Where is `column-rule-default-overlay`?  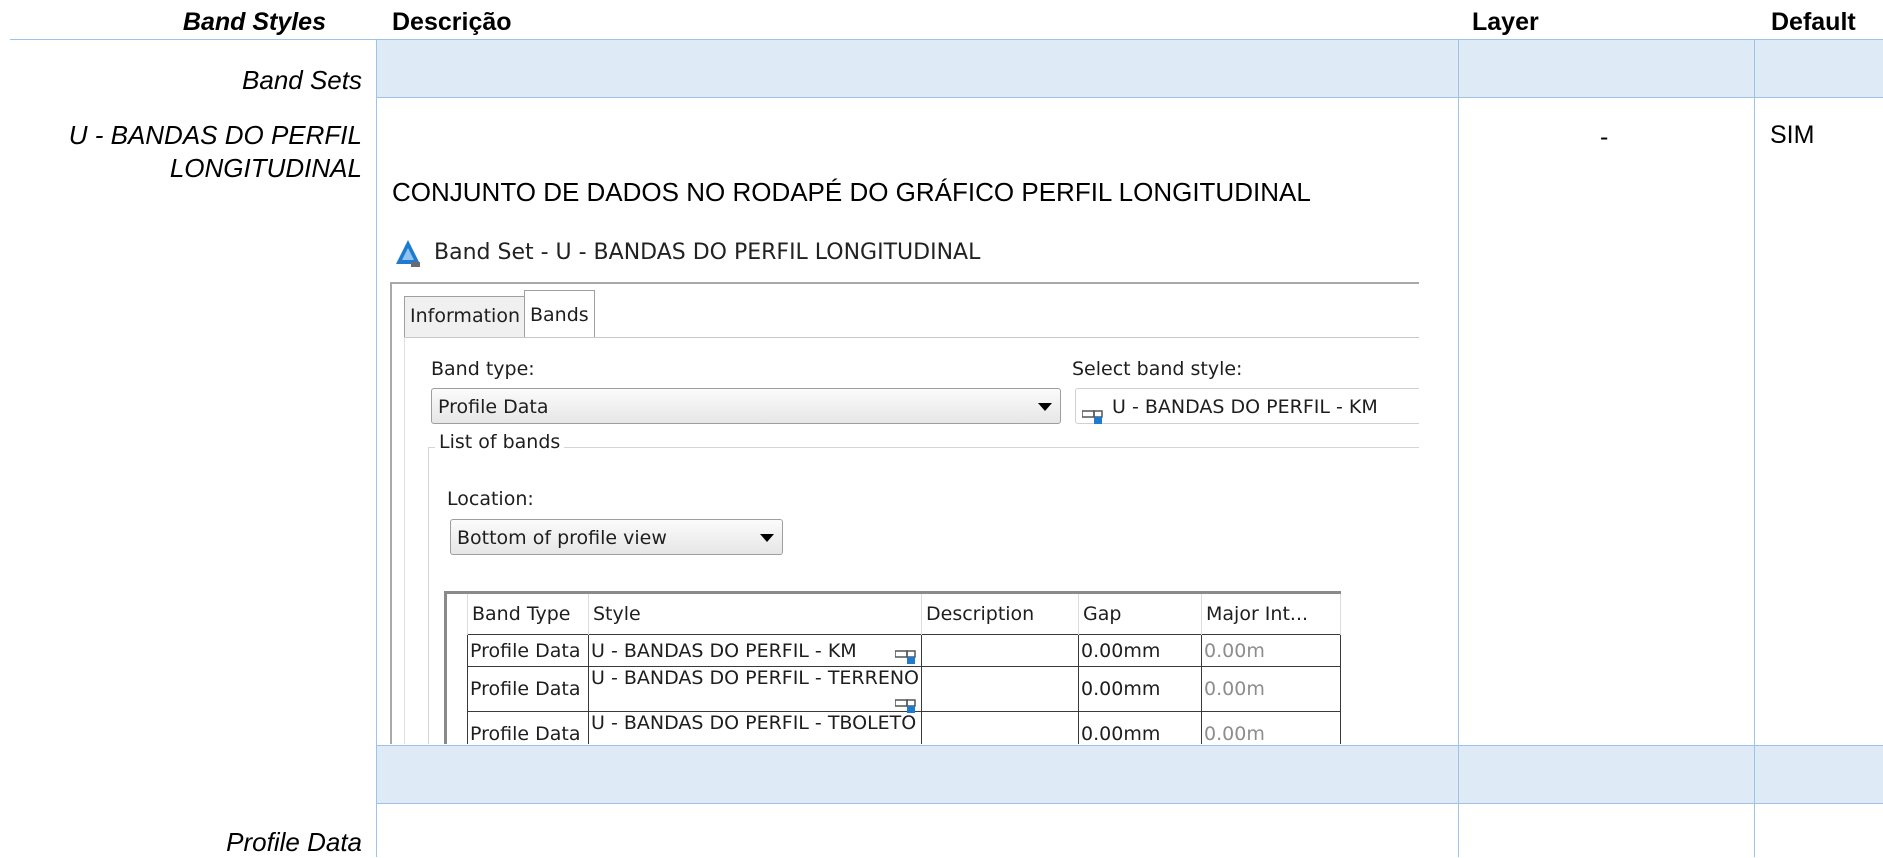
column-rule-default-overlay is located at coordinates (1754, 448).